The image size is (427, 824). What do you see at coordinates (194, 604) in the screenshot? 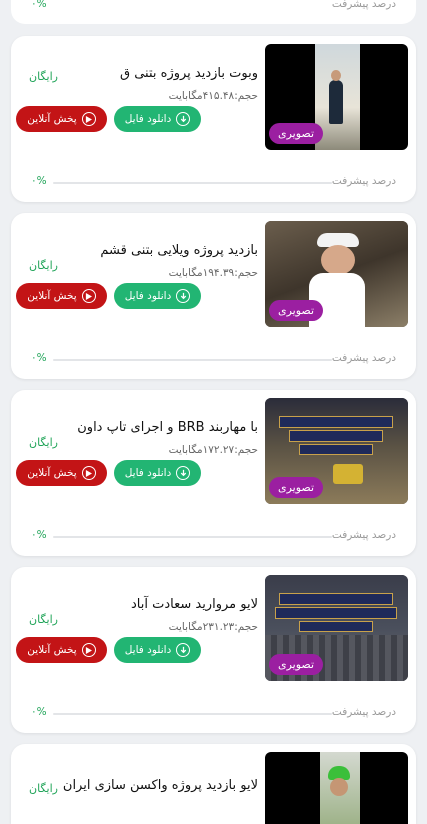
I see `video-title: لایو مروارید سعادت آباد` at bounding box center [194, 604].